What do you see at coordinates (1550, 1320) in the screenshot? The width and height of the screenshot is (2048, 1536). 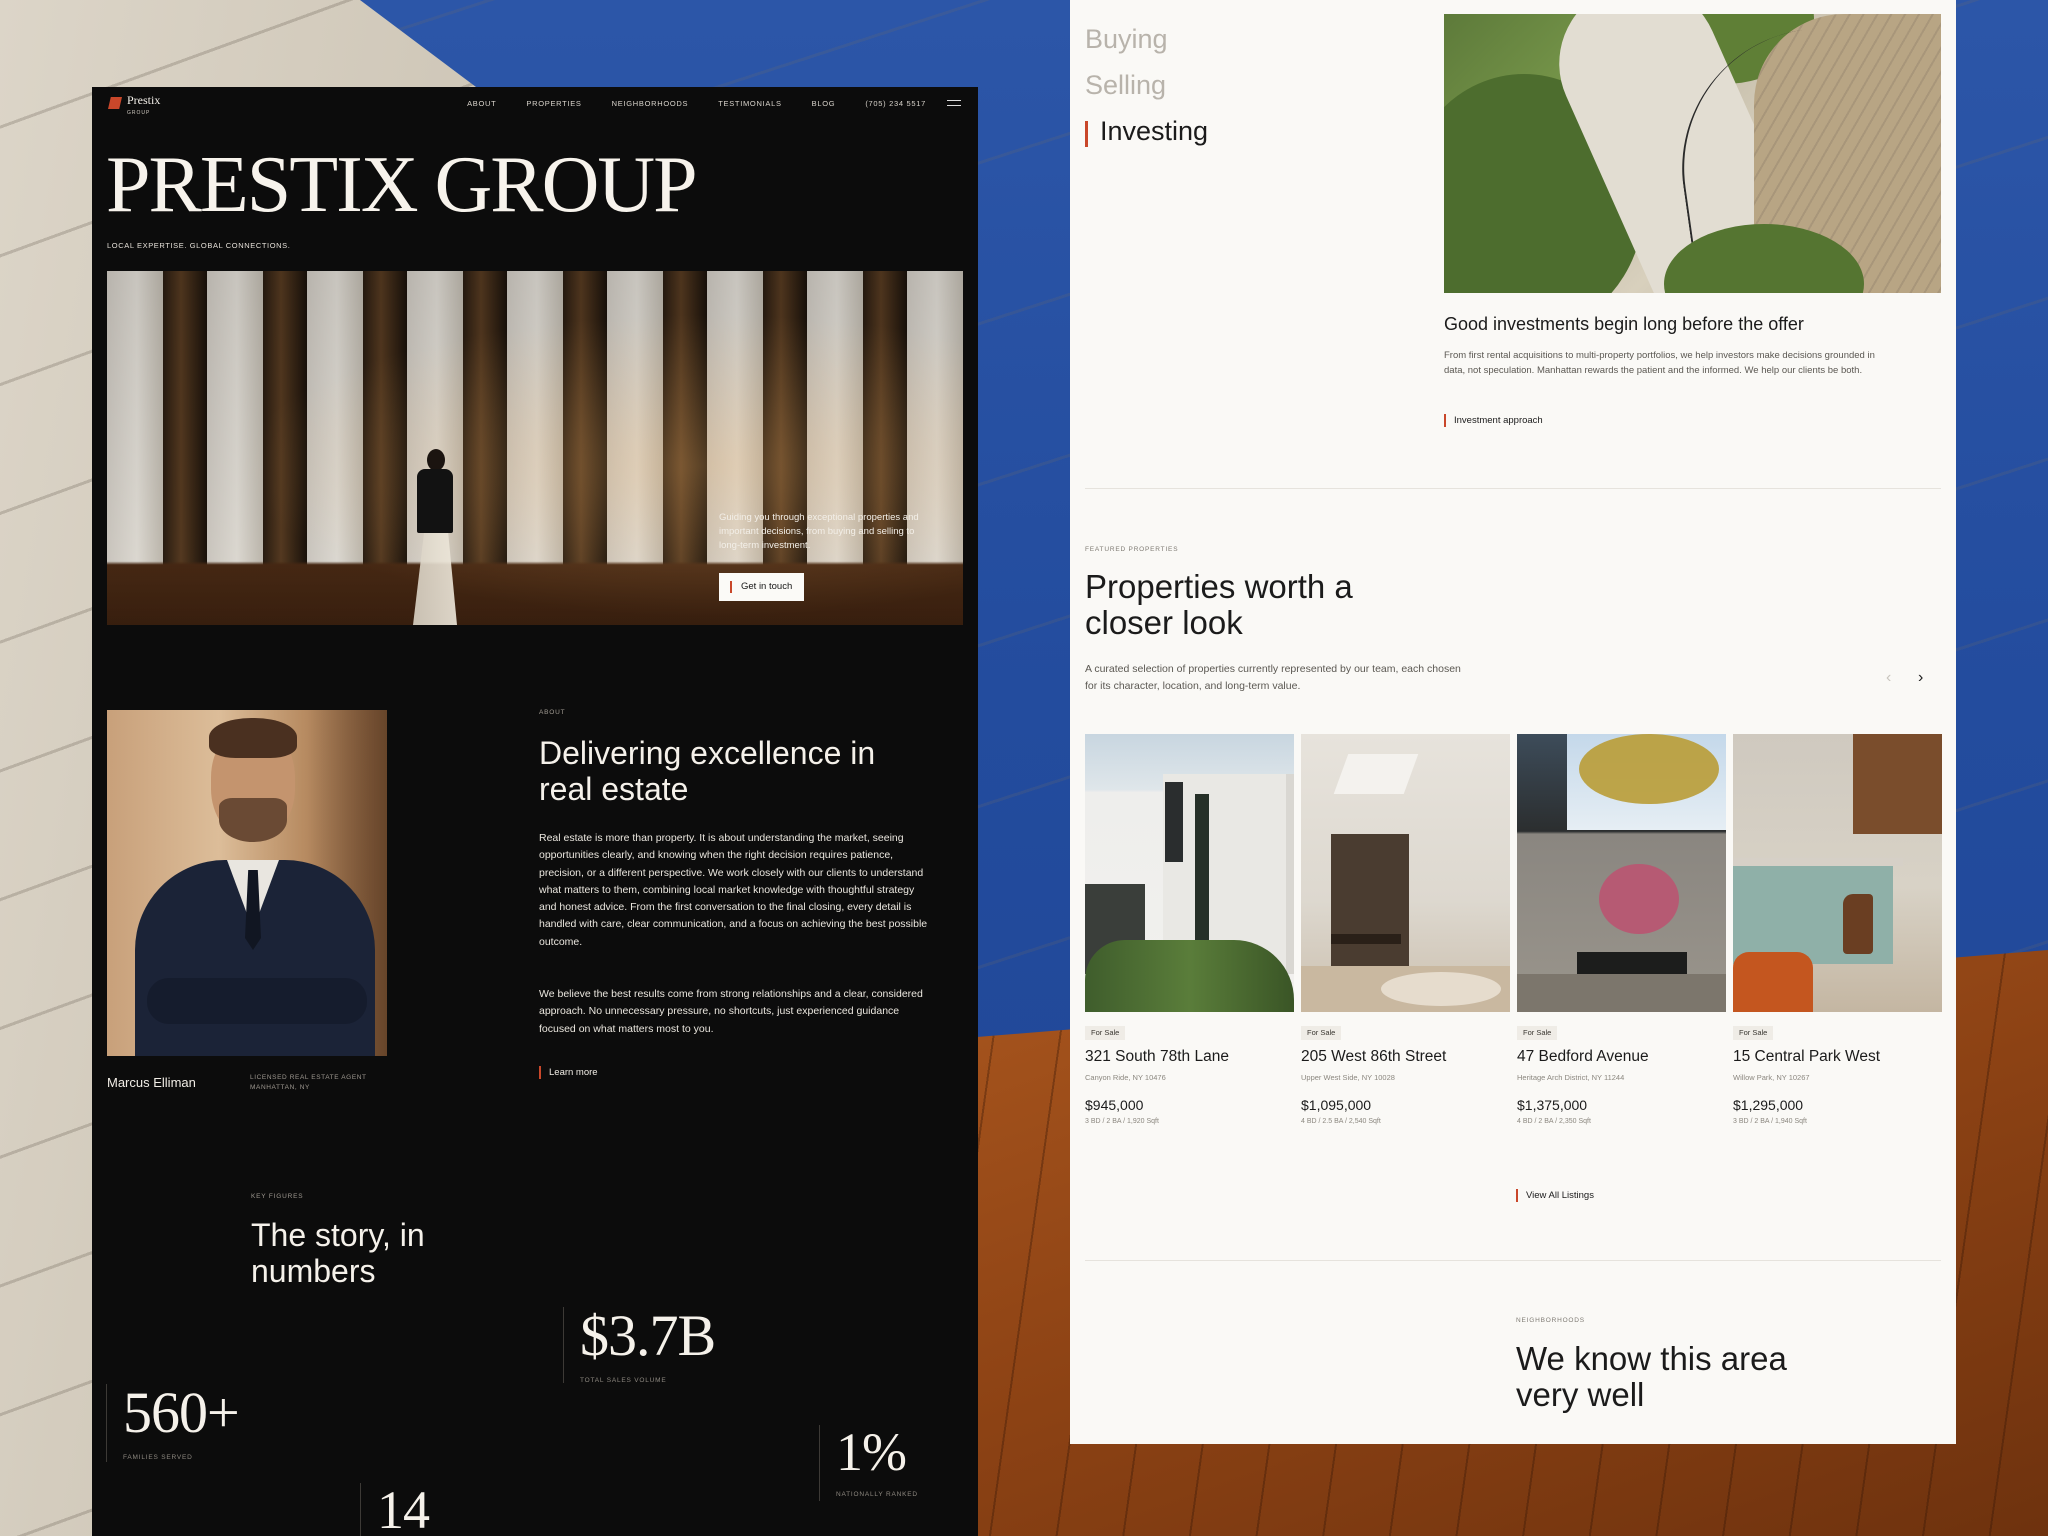 I see `neighborhoods-label: NEIGHBORHOODS` at bounding box center [1550, 1320].